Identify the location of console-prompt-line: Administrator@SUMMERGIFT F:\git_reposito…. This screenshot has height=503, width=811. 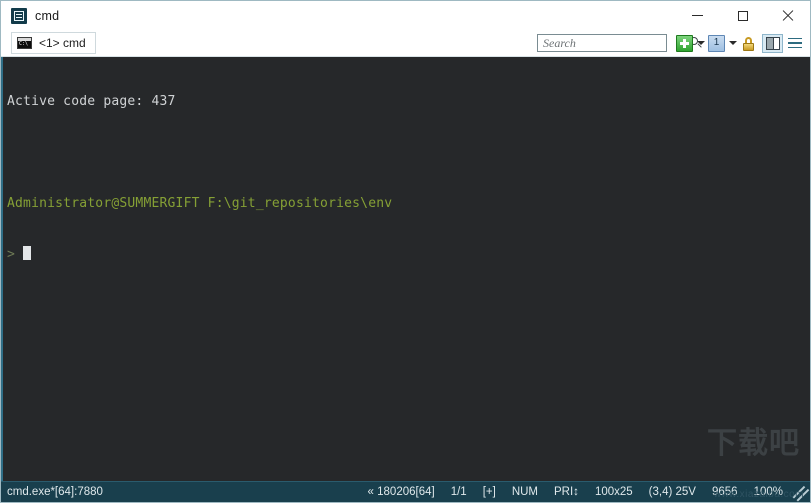
(200, 203).